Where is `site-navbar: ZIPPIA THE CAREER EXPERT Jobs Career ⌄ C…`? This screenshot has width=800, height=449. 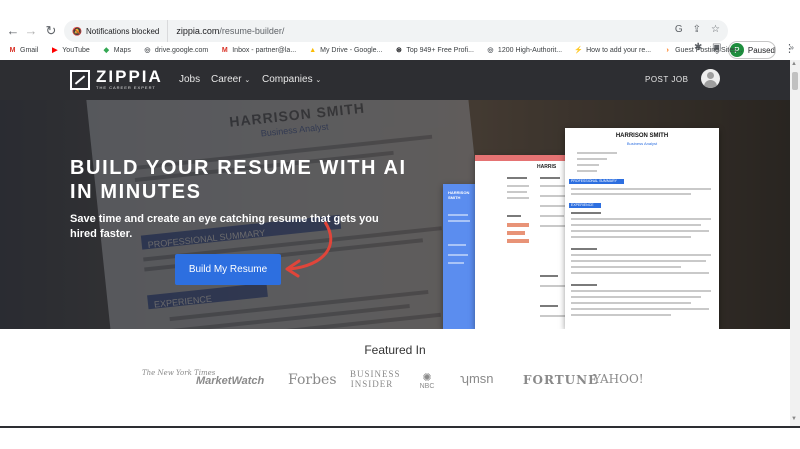
site-navbar: ZIPPIA THE CAREER EXPERT Jobs Career ⌄ C… is located at coordinates (395, 80).